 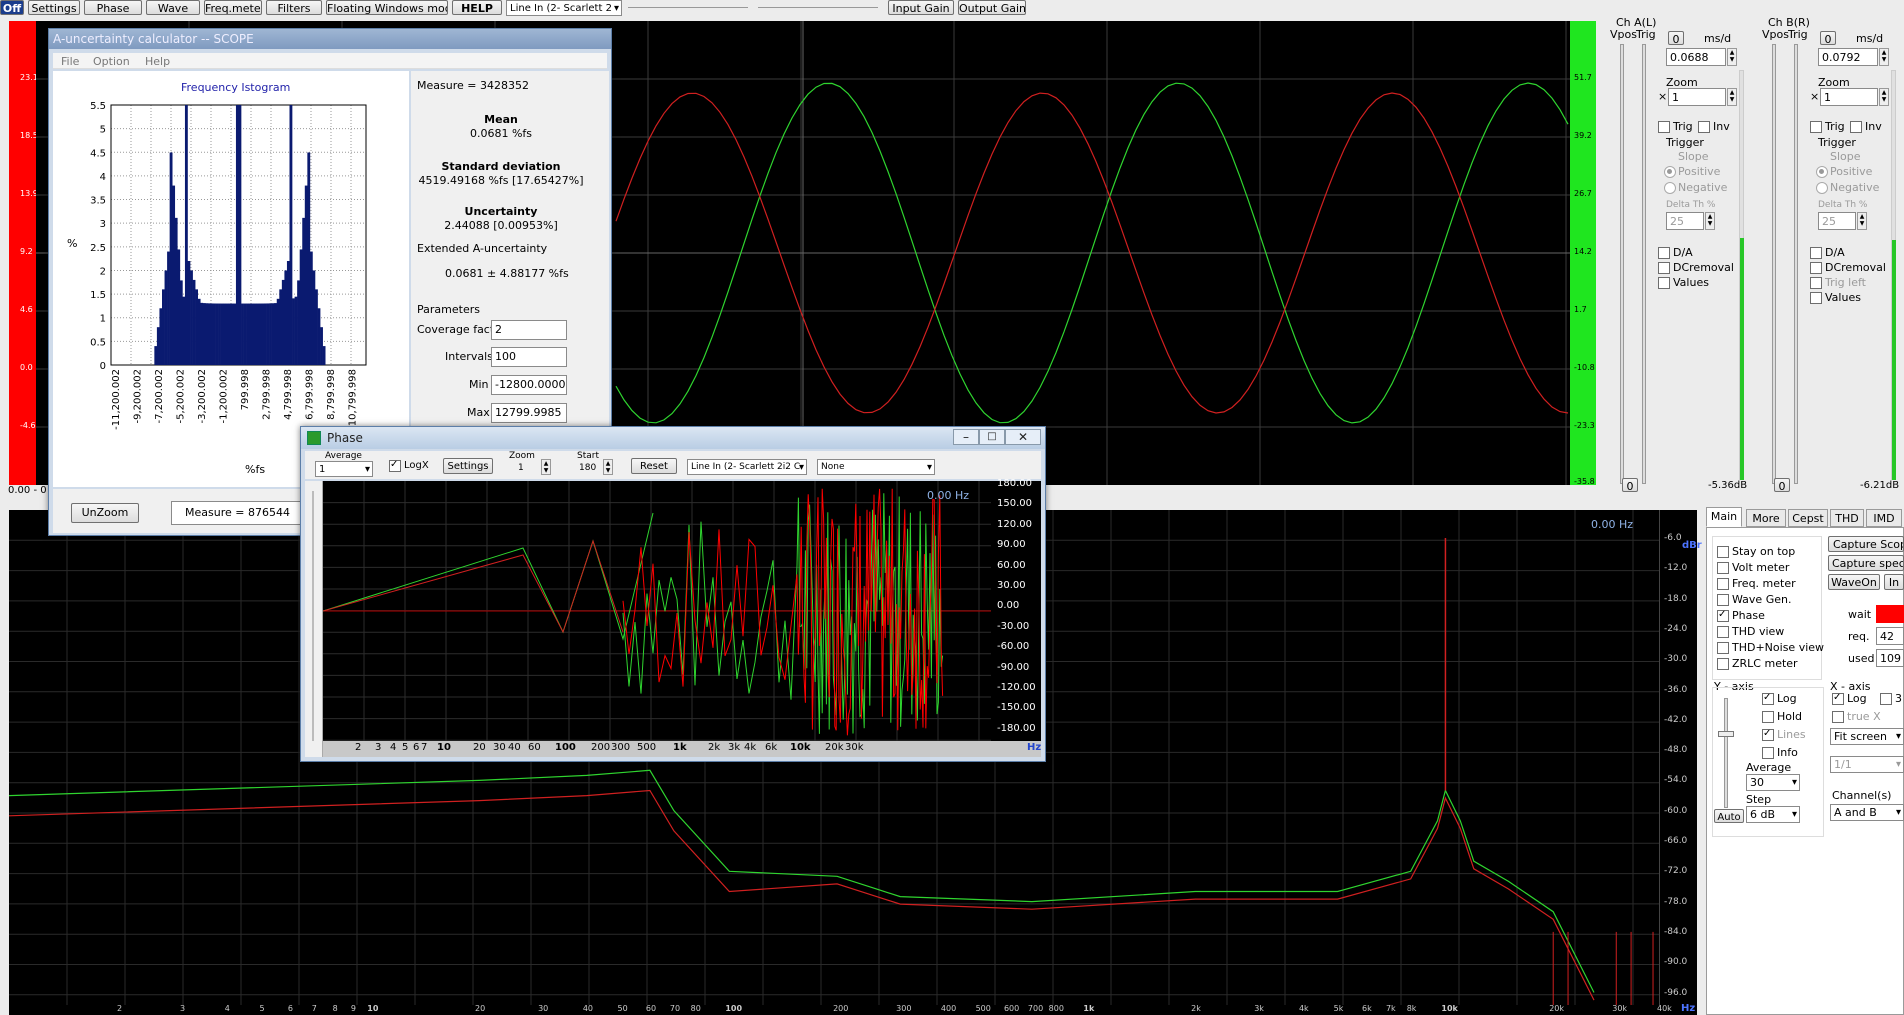 I want to click on channels-select: A and B, so click(x=1867, y=812).